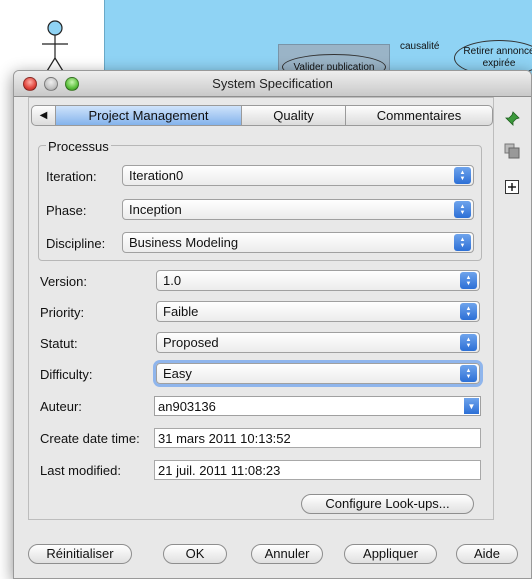 The height and width of the screenshot is (579, 532). Describe the element at coordinates (195, 554) in the screenshot. I see `ok-button: OK` at that location.